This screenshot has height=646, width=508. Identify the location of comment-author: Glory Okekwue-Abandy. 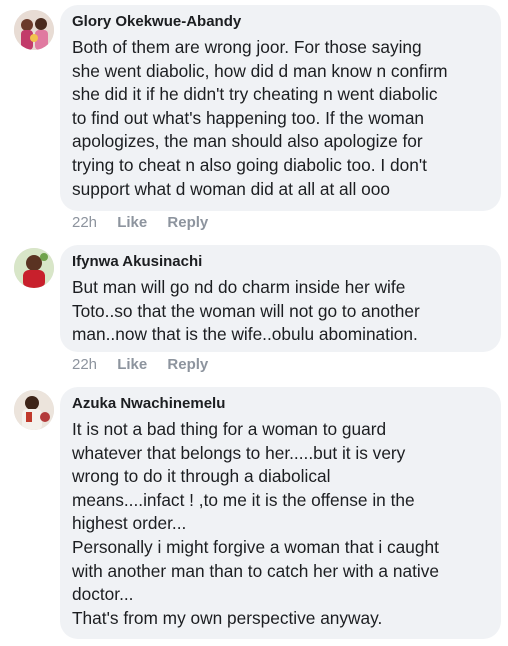
(280, 22).